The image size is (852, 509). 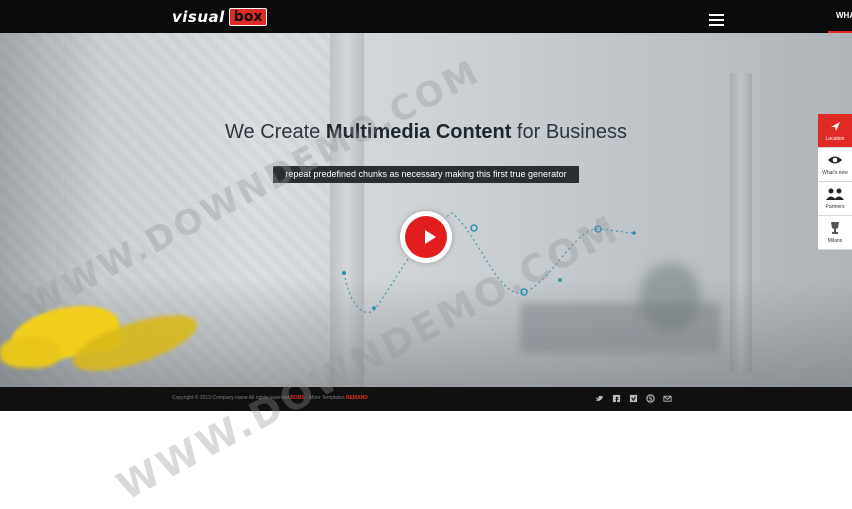 What do you see at coordinates (489, 262) in the screenshot?
I see `decorative-wave-line` at bounding box center [489, 262].